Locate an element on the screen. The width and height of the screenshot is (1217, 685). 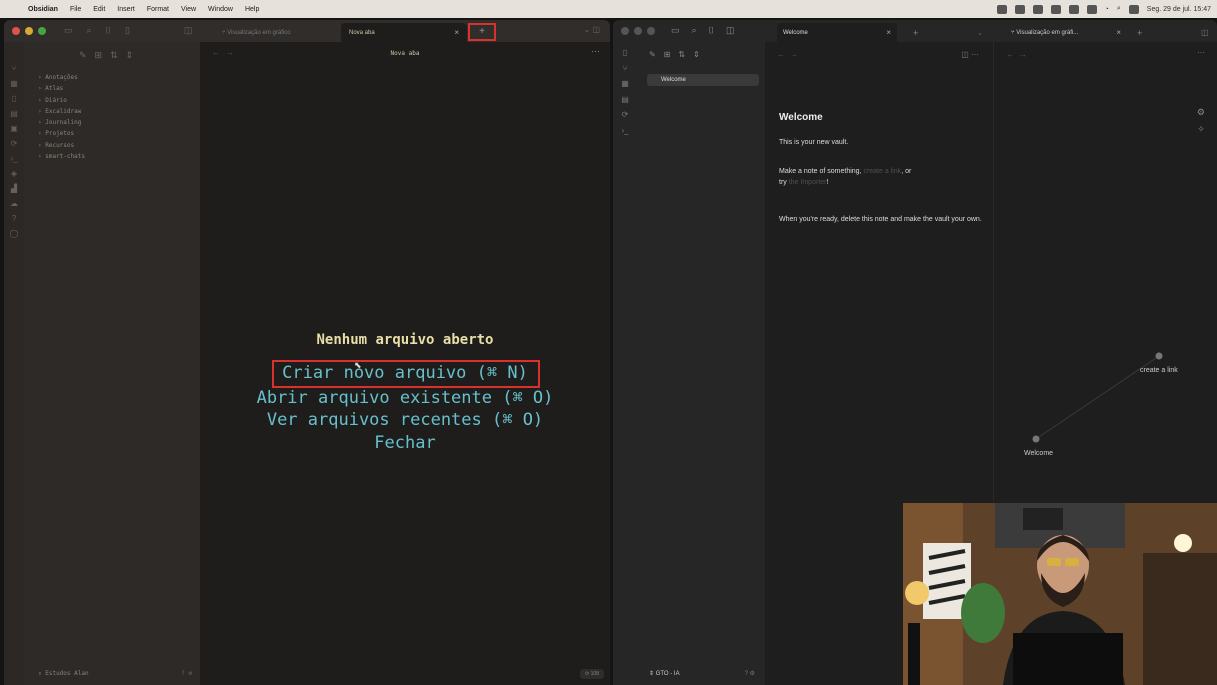
more-options-icon: ⋯ is located at coordinates (595, 51).